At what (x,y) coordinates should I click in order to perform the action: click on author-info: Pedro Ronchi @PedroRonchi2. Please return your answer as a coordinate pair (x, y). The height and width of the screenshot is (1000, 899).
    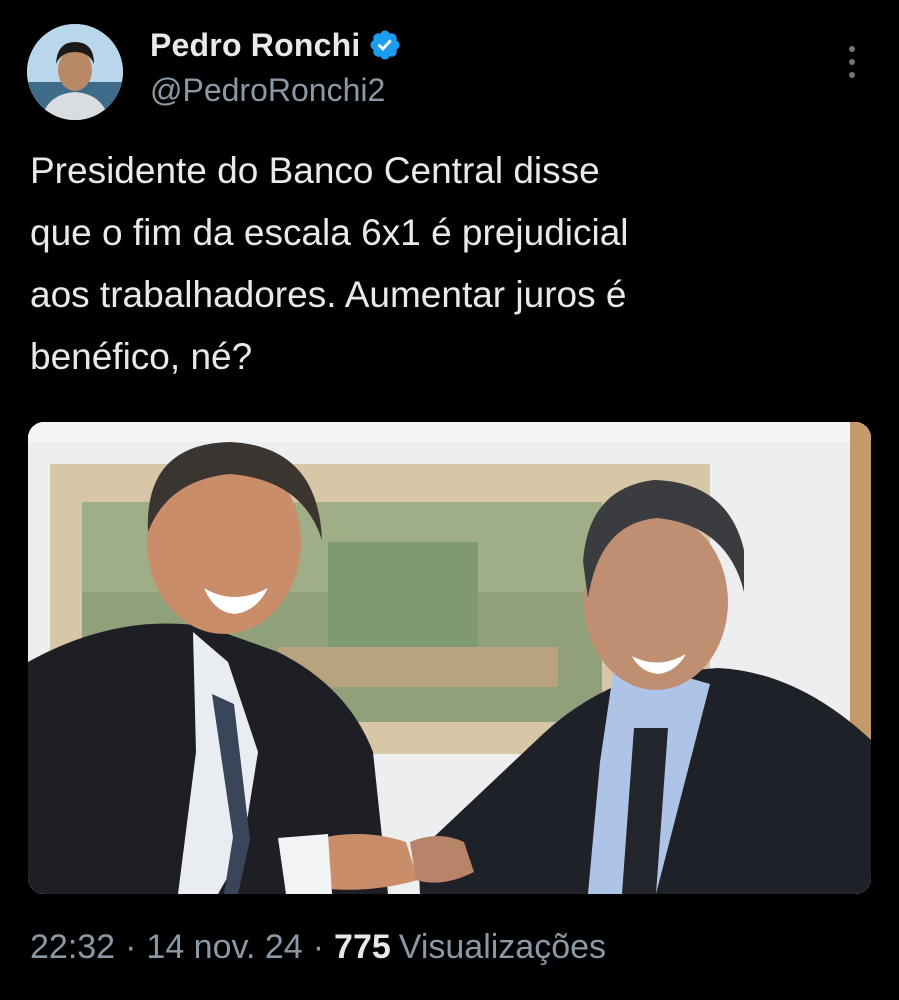
    Looking at the image, I should click on (276, 66).